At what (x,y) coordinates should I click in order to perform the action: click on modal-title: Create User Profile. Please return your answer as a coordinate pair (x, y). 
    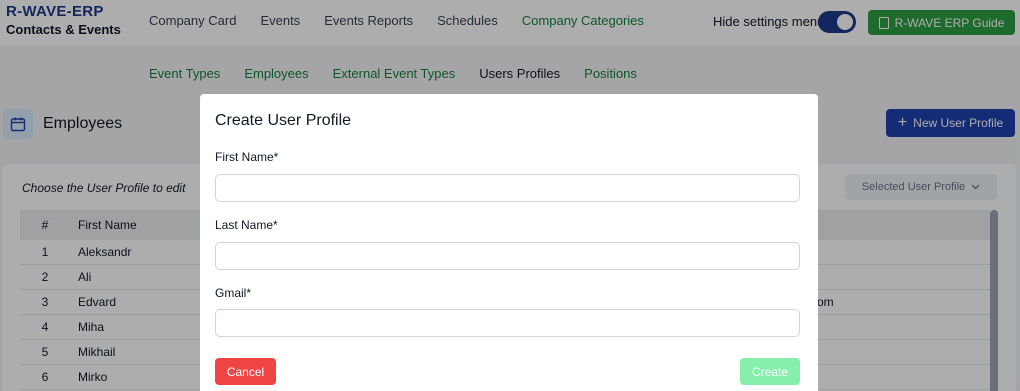
    Looking at the image, I should click on (283, 120).